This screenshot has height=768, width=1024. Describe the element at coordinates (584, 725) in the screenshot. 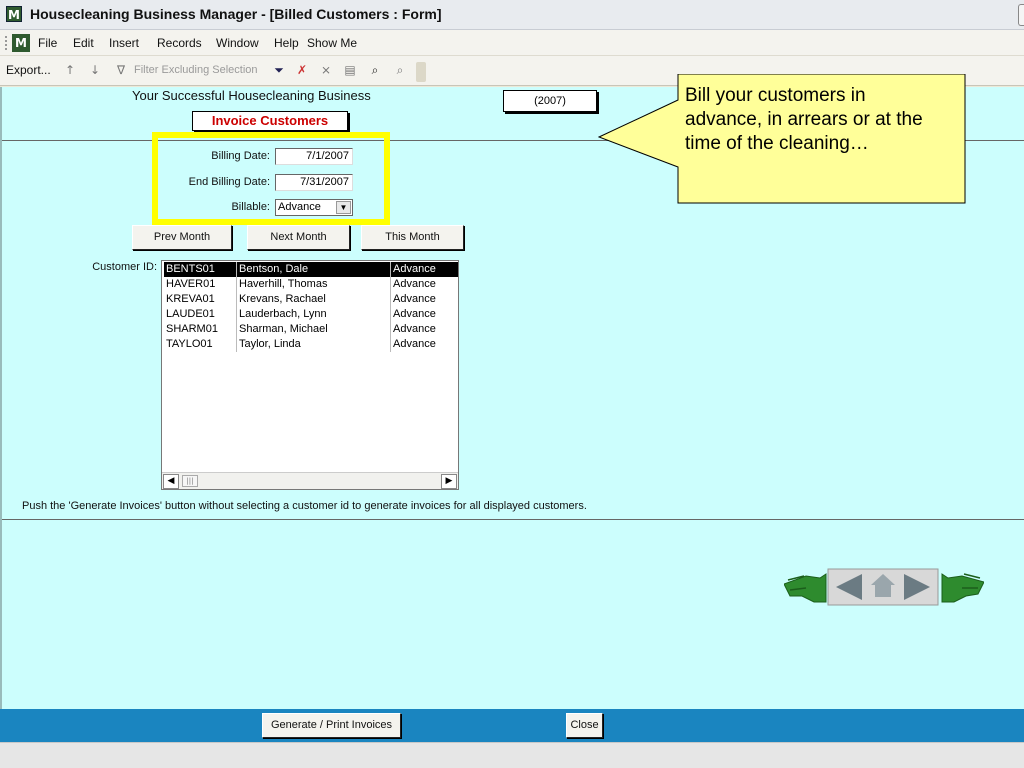

I see `close-button: Close` at that location.